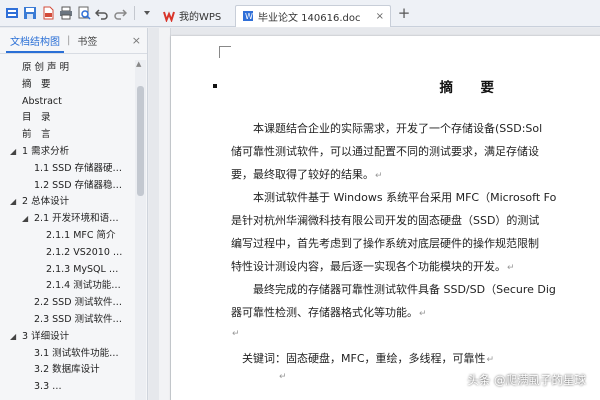  What do you see at coordinates (302, 174) in the screenshot?
I see `paragraph-text: 要，最终取得了较好的结果。` at bounding box center [302, 174].